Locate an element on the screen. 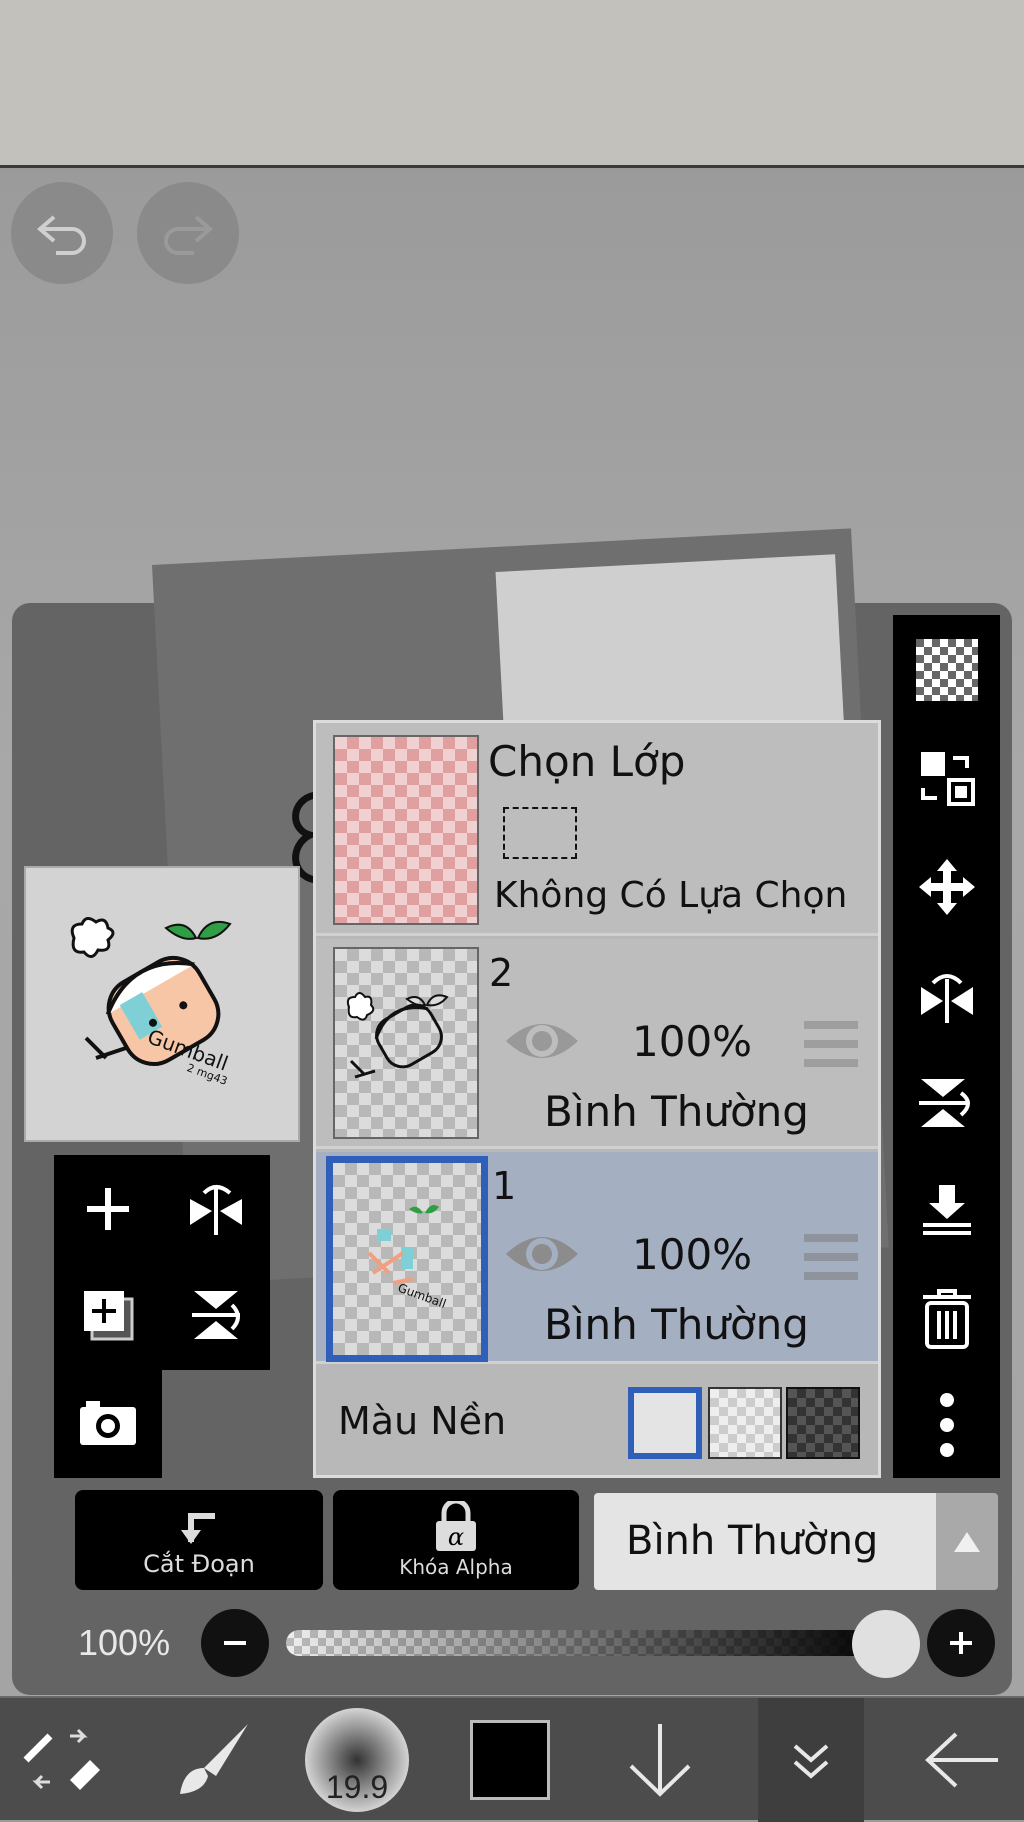  arrow-left-icon is located at coordinates (961, 1760).